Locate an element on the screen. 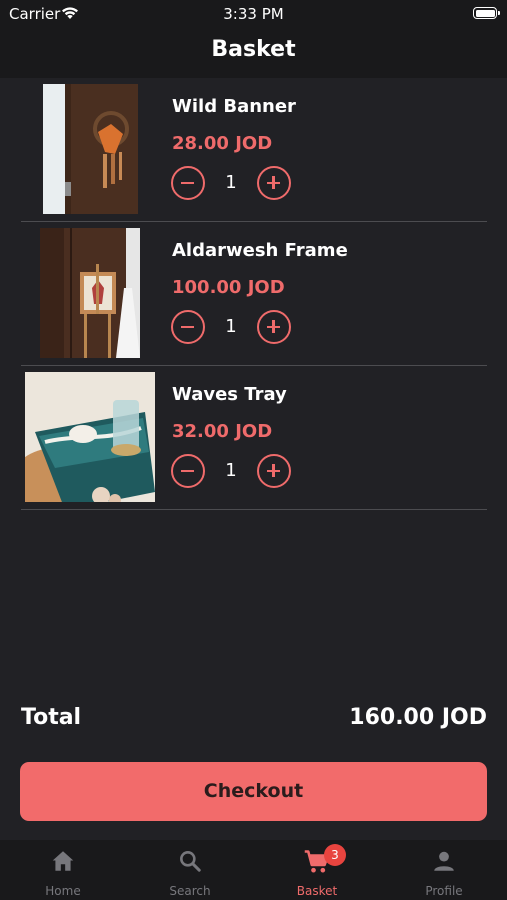  status-bar: Carrier 3:33 PM is located at coordinates (253, 14).